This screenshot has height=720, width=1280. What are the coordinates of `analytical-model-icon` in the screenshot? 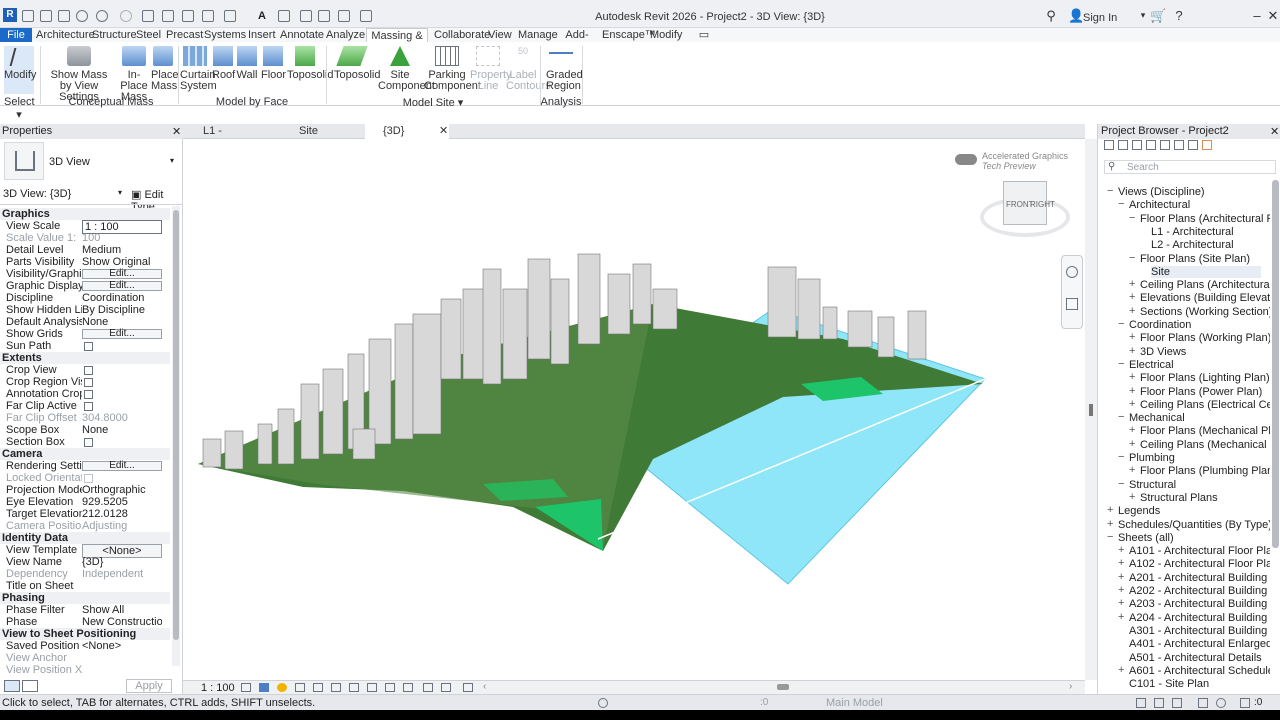 It's located at (408, 687).